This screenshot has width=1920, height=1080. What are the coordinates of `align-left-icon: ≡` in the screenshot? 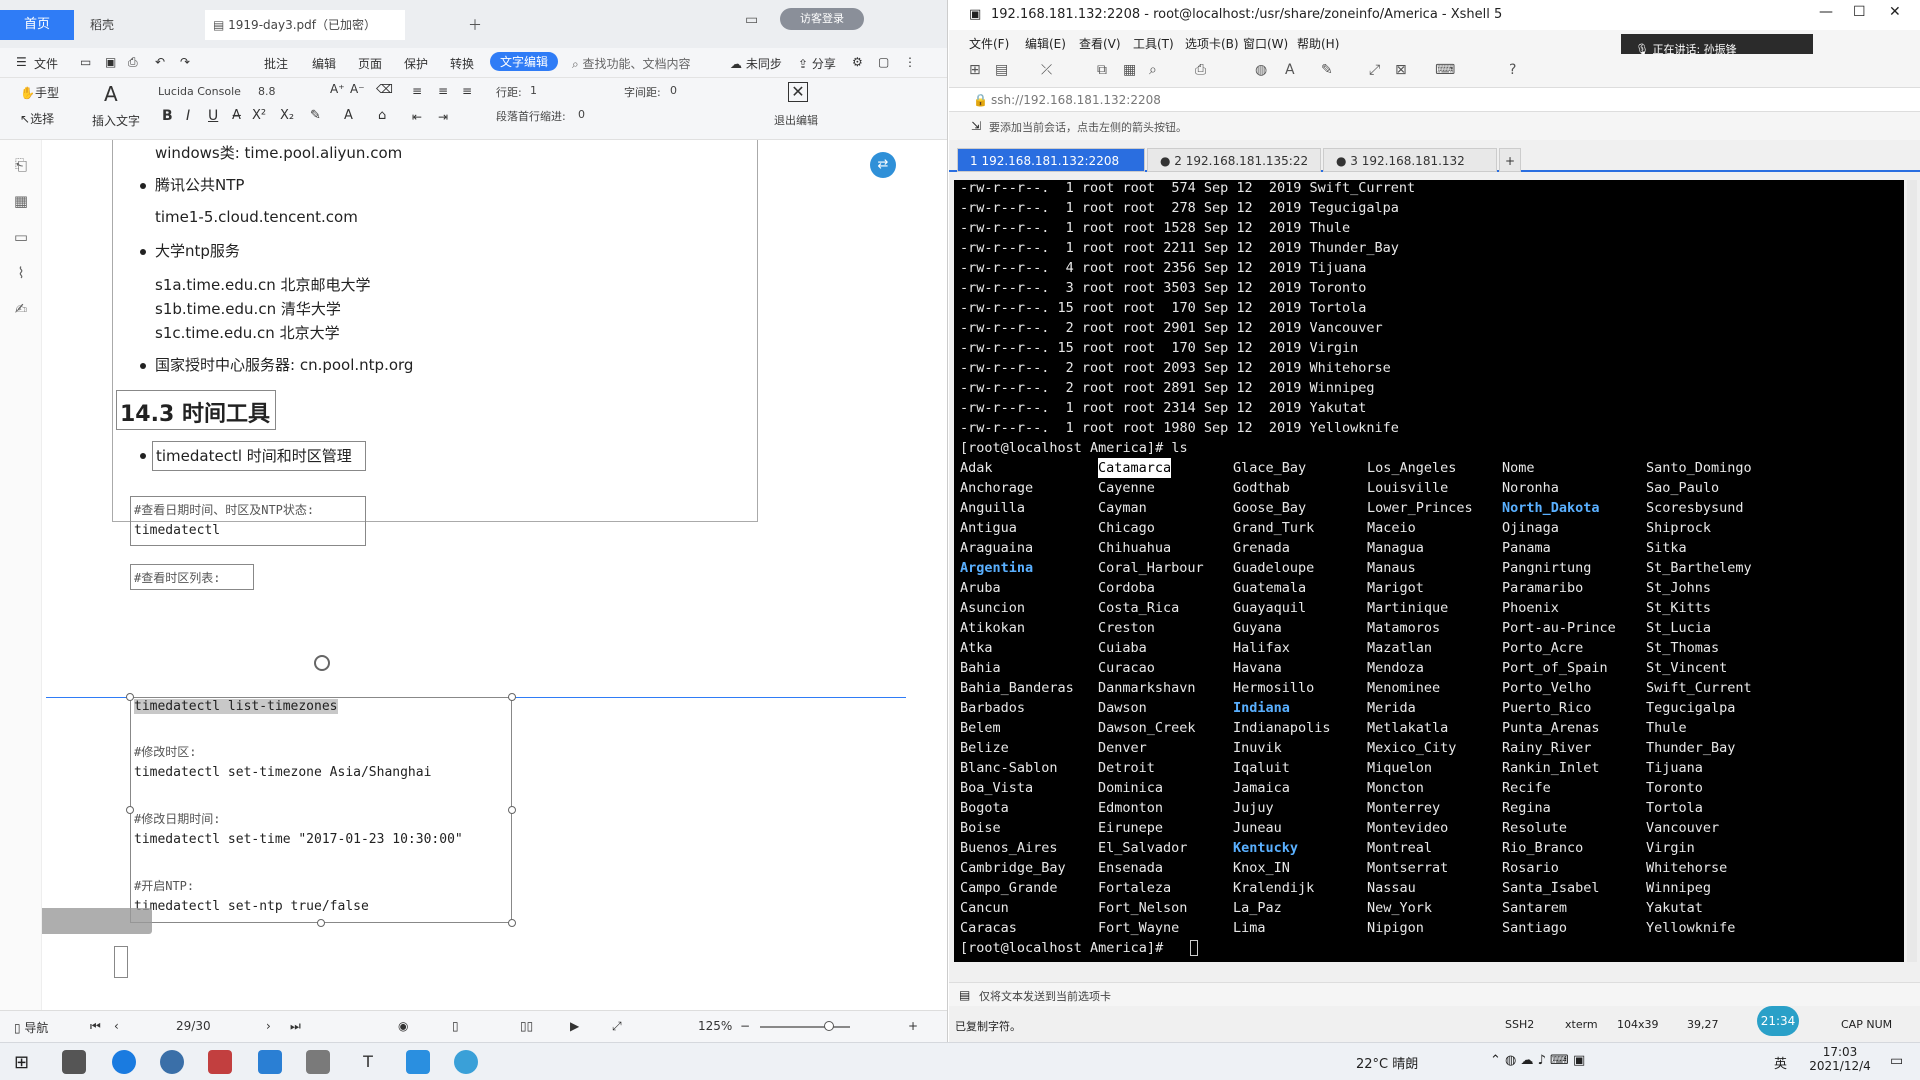 It's located at (417, 91).